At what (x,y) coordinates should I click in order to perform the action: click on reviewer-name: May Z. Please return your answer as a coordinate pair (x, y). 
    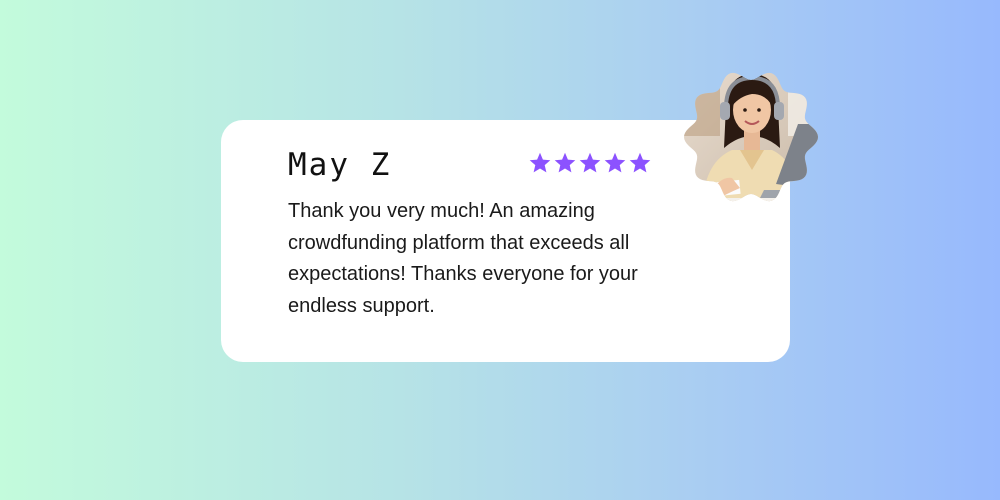
    Looking at the image, I should click on (340, 165).